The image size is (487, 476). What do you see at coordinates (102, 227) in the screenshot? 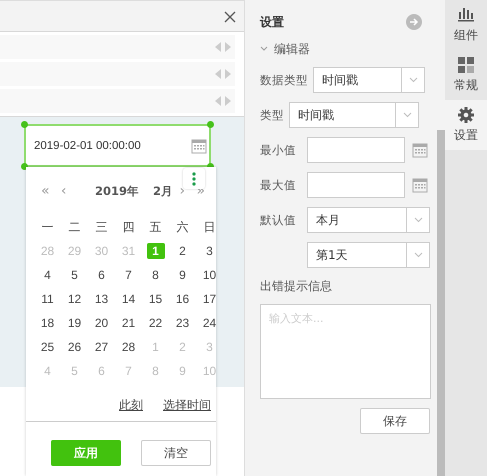
I see `weekday-label: 三` at bounding box center [102, 227].